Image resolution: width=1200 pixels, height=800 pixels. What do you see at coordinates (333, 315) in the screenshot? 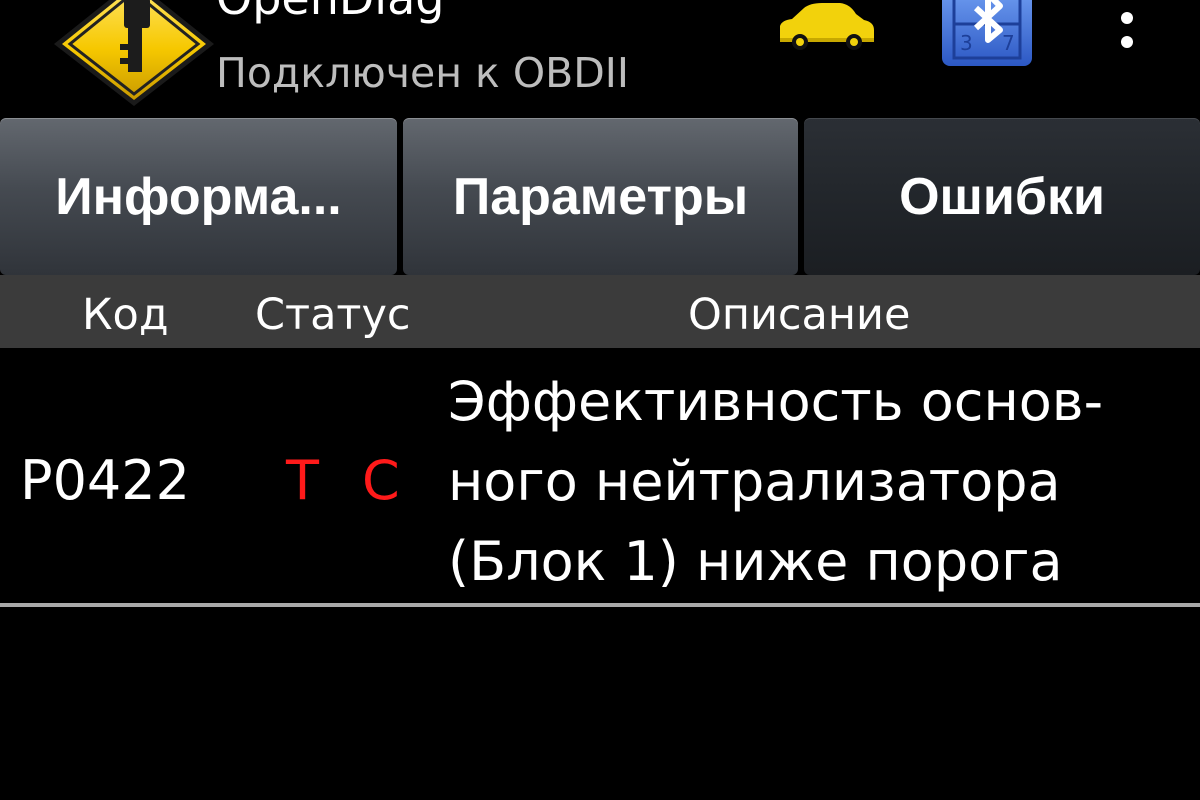
I see `column-header-status: Статус` at bounding box center [333, 315].